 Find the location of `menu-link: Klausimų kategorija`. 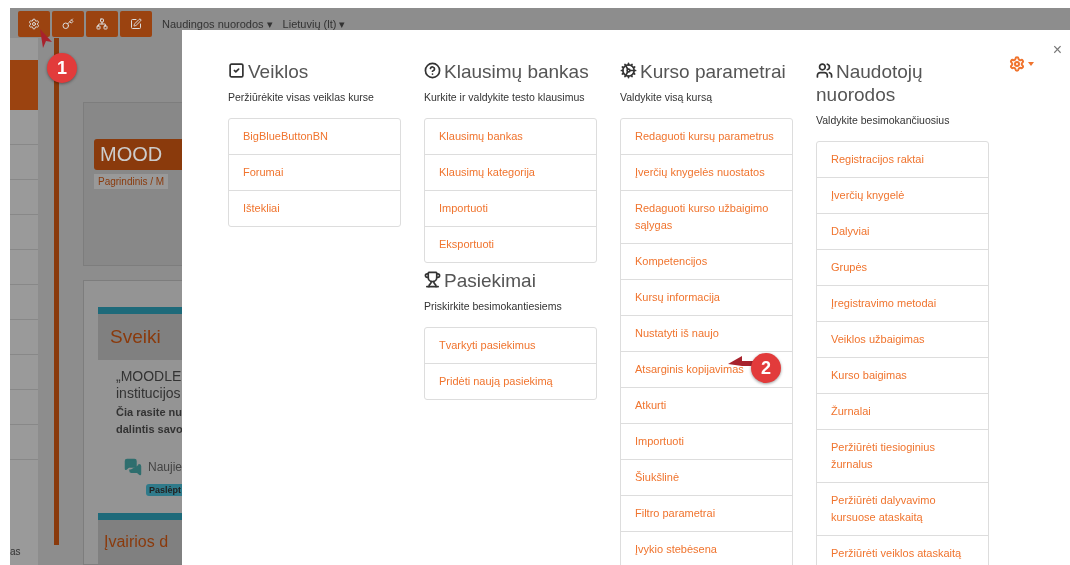

menu-link: Klausimų kategorija is located at coordinates (510, 172).